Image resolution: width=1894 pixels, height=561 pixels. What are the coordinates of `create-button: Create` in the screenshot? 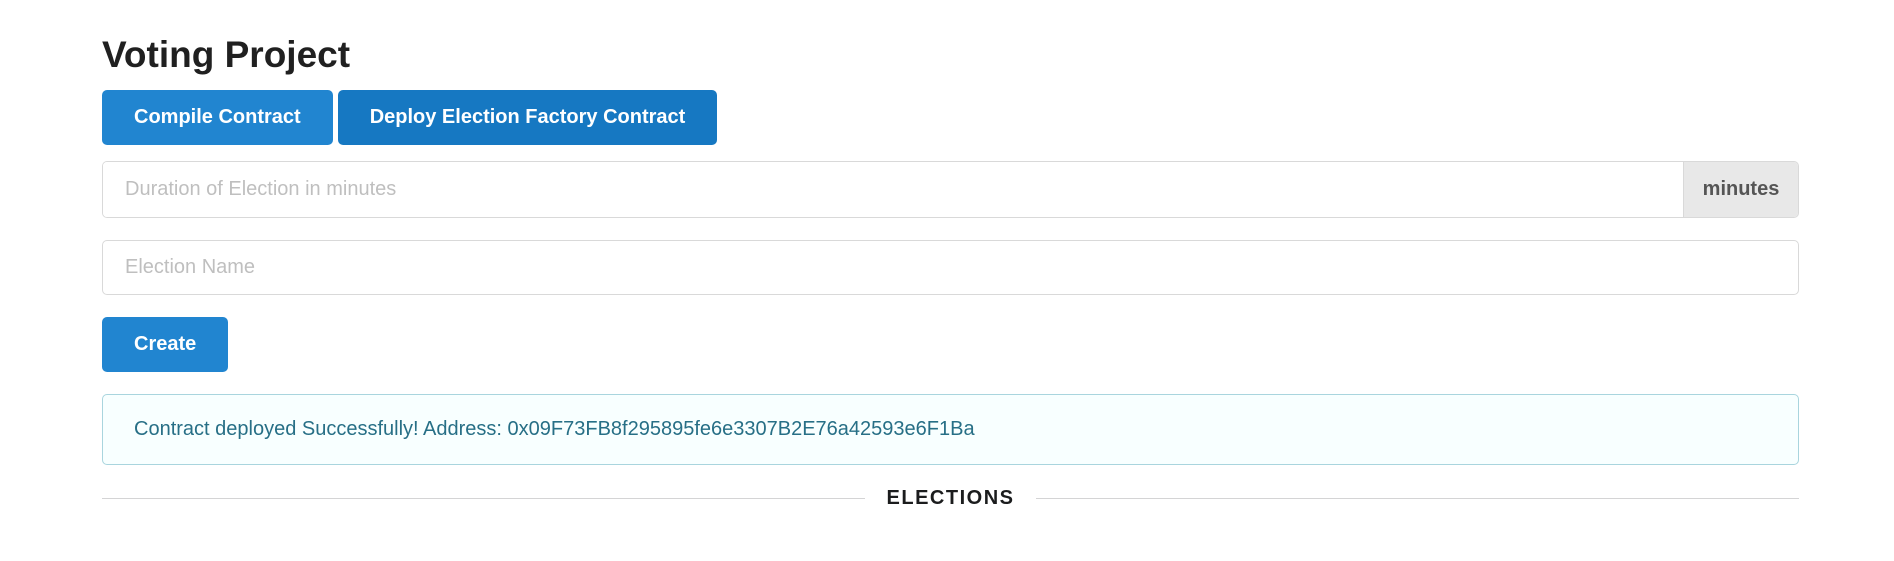 It's located at (165, 344).